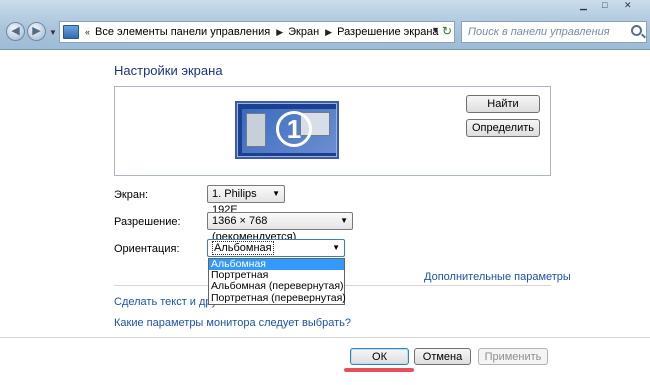 Image resolution: width=650 pixels, height=385 pixels. I want to click on monitor-screen: 1, so click(289, 131).